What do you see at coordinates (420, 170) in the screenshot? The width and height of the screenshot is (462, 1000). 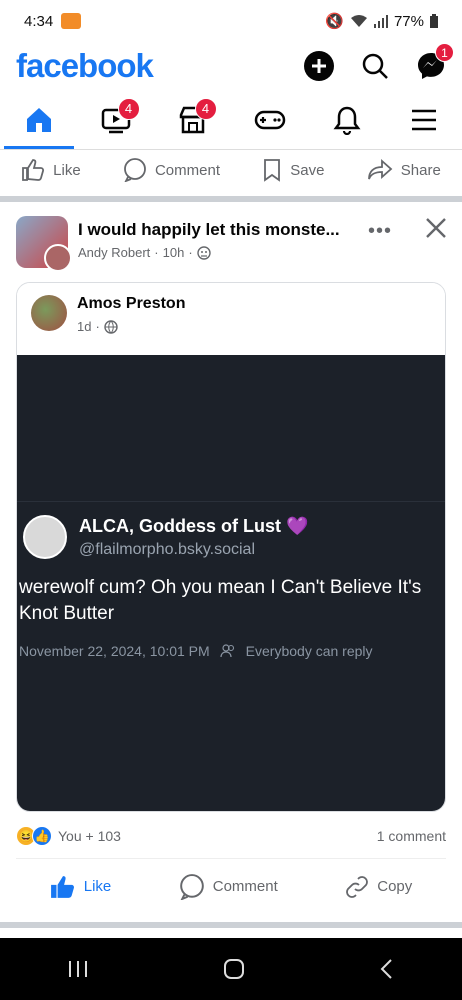 I see `share-label: Share` at bounding box center [420, 170].